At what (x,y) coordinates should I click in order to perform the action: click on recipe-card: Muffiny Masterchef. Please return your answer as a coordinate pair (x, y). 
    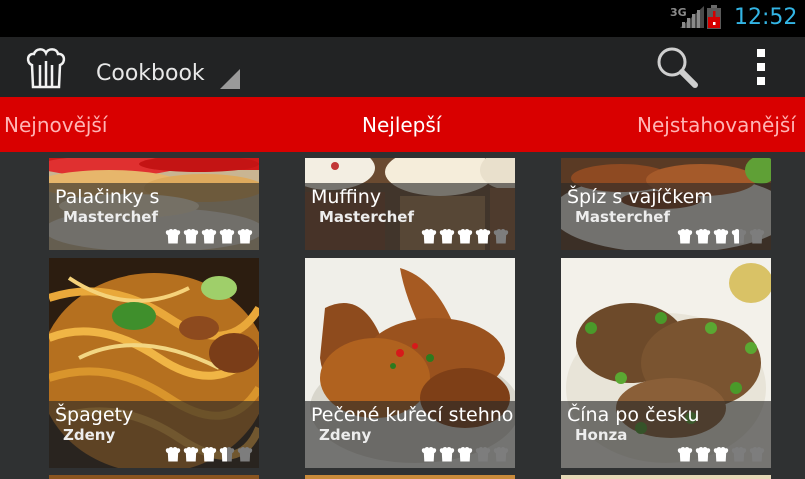
    Looking at the image, I should click on (410, 204).